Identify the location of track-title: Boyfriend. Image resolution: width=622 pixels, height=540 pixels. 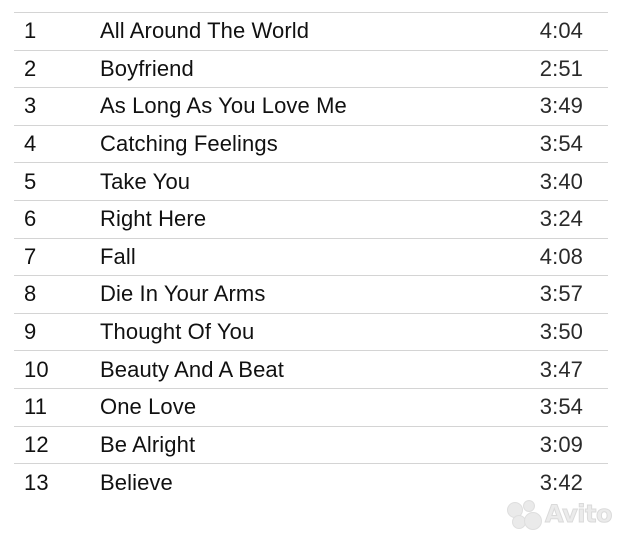
(147, 68).